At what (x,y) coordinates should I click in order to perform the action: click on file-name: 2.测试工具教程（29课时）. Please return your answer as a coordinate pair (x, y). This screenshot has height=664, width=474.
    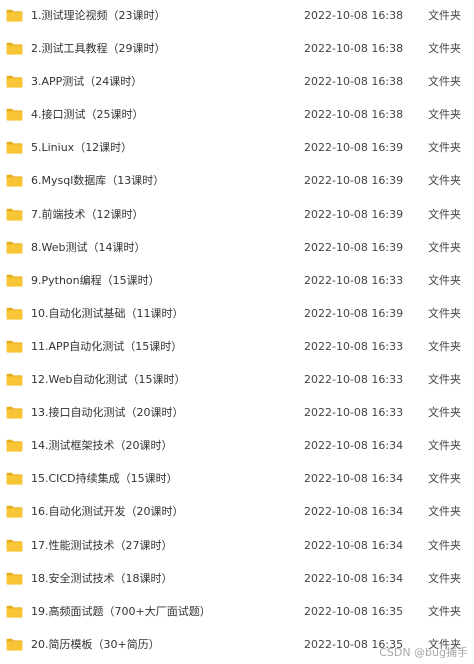
    Looking at the image, I should click on (98, 49).